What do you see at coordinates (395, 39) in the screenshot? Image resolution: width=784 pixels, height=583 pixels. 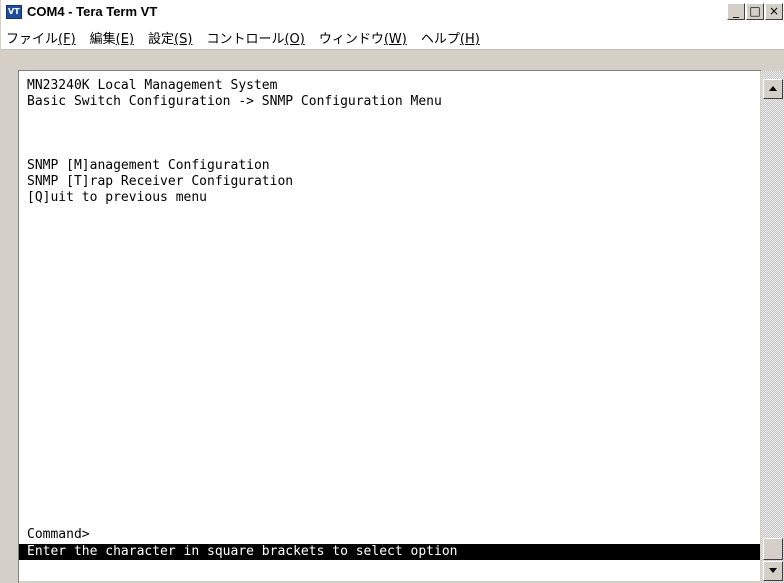 I see `menu-window-accel: (W)` at bounding box center [395, 39].